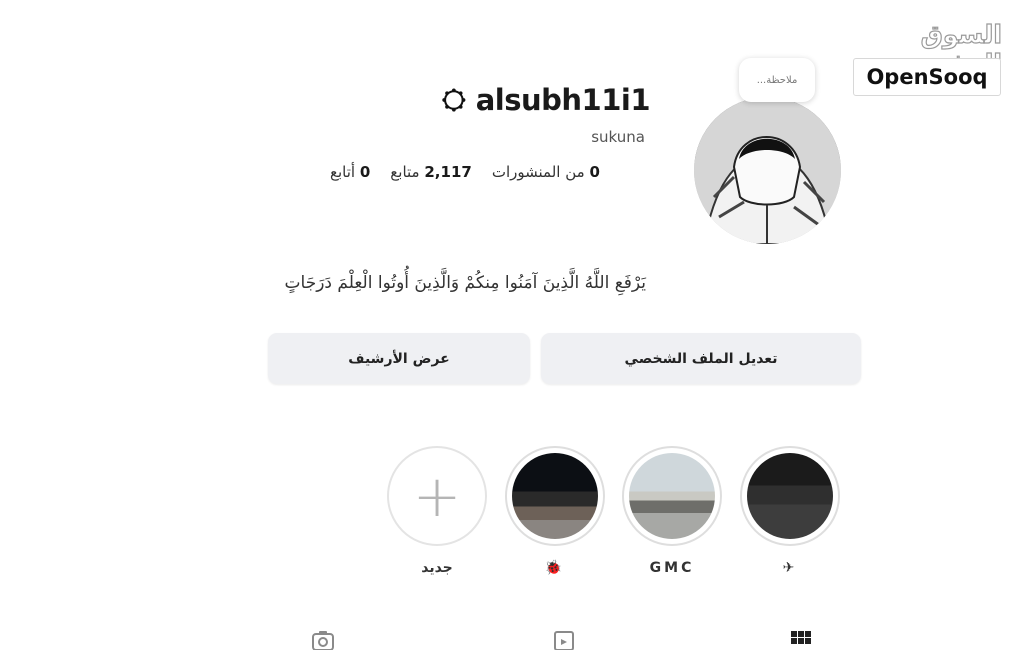  What do you see at coordinates (437, 568) in the screenshot?
I see `highlight-label: جديد` at bounding box center [437, 568].